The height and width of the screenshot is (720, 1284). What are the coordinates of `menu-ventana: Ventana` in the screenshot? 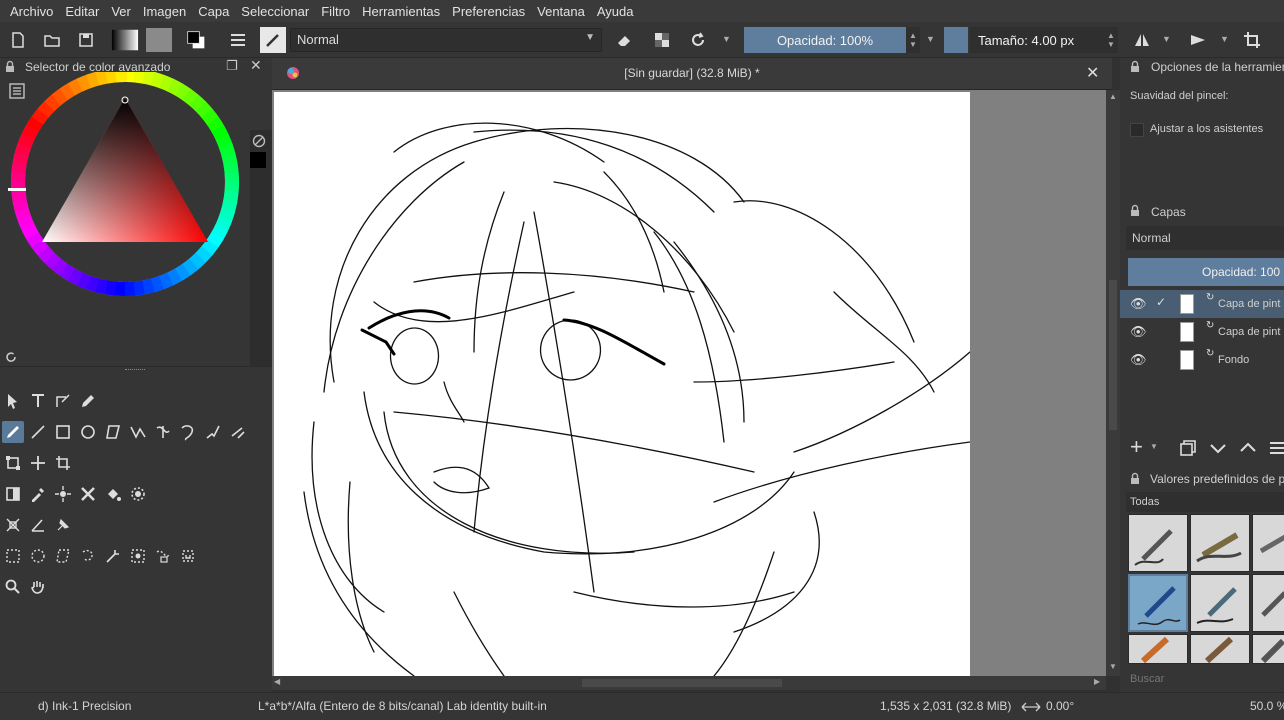 It's located at (561, 11).